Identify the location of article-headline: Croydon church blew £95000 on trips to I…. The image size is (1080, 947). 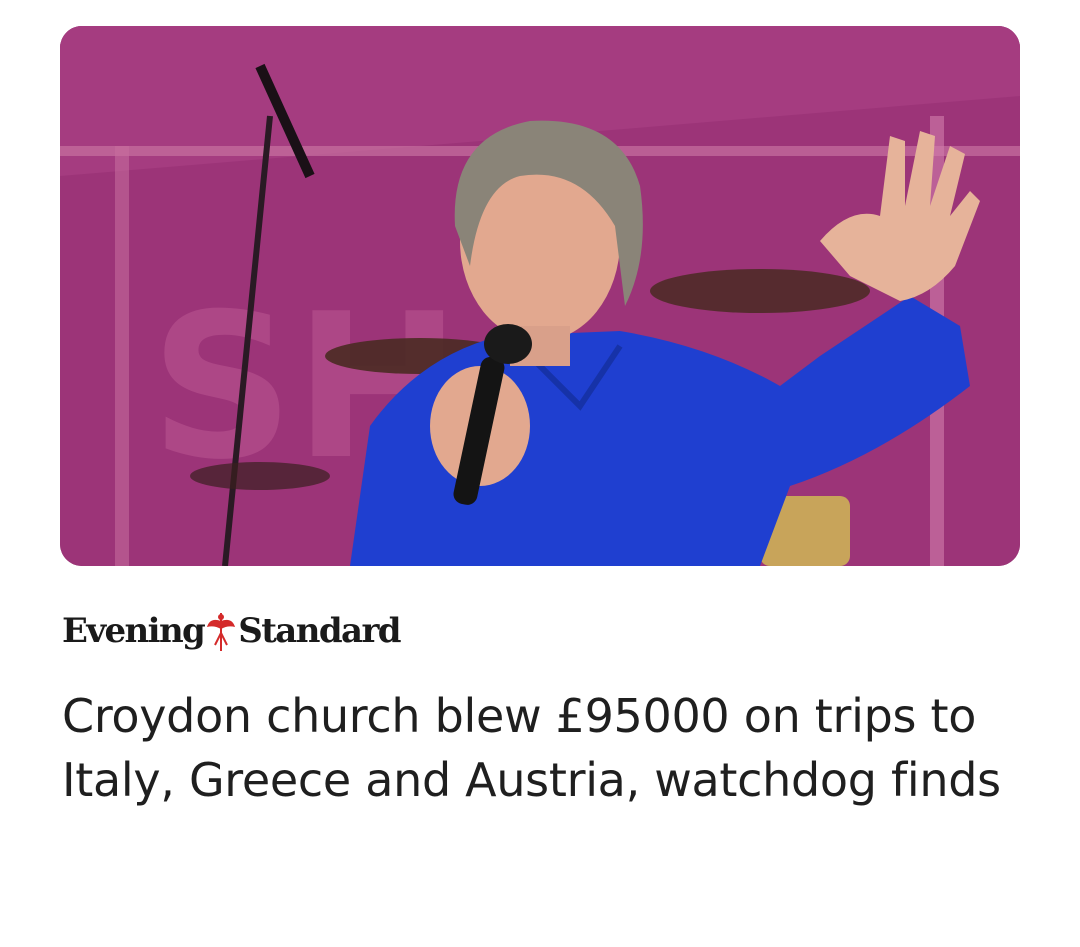
(542, 748).